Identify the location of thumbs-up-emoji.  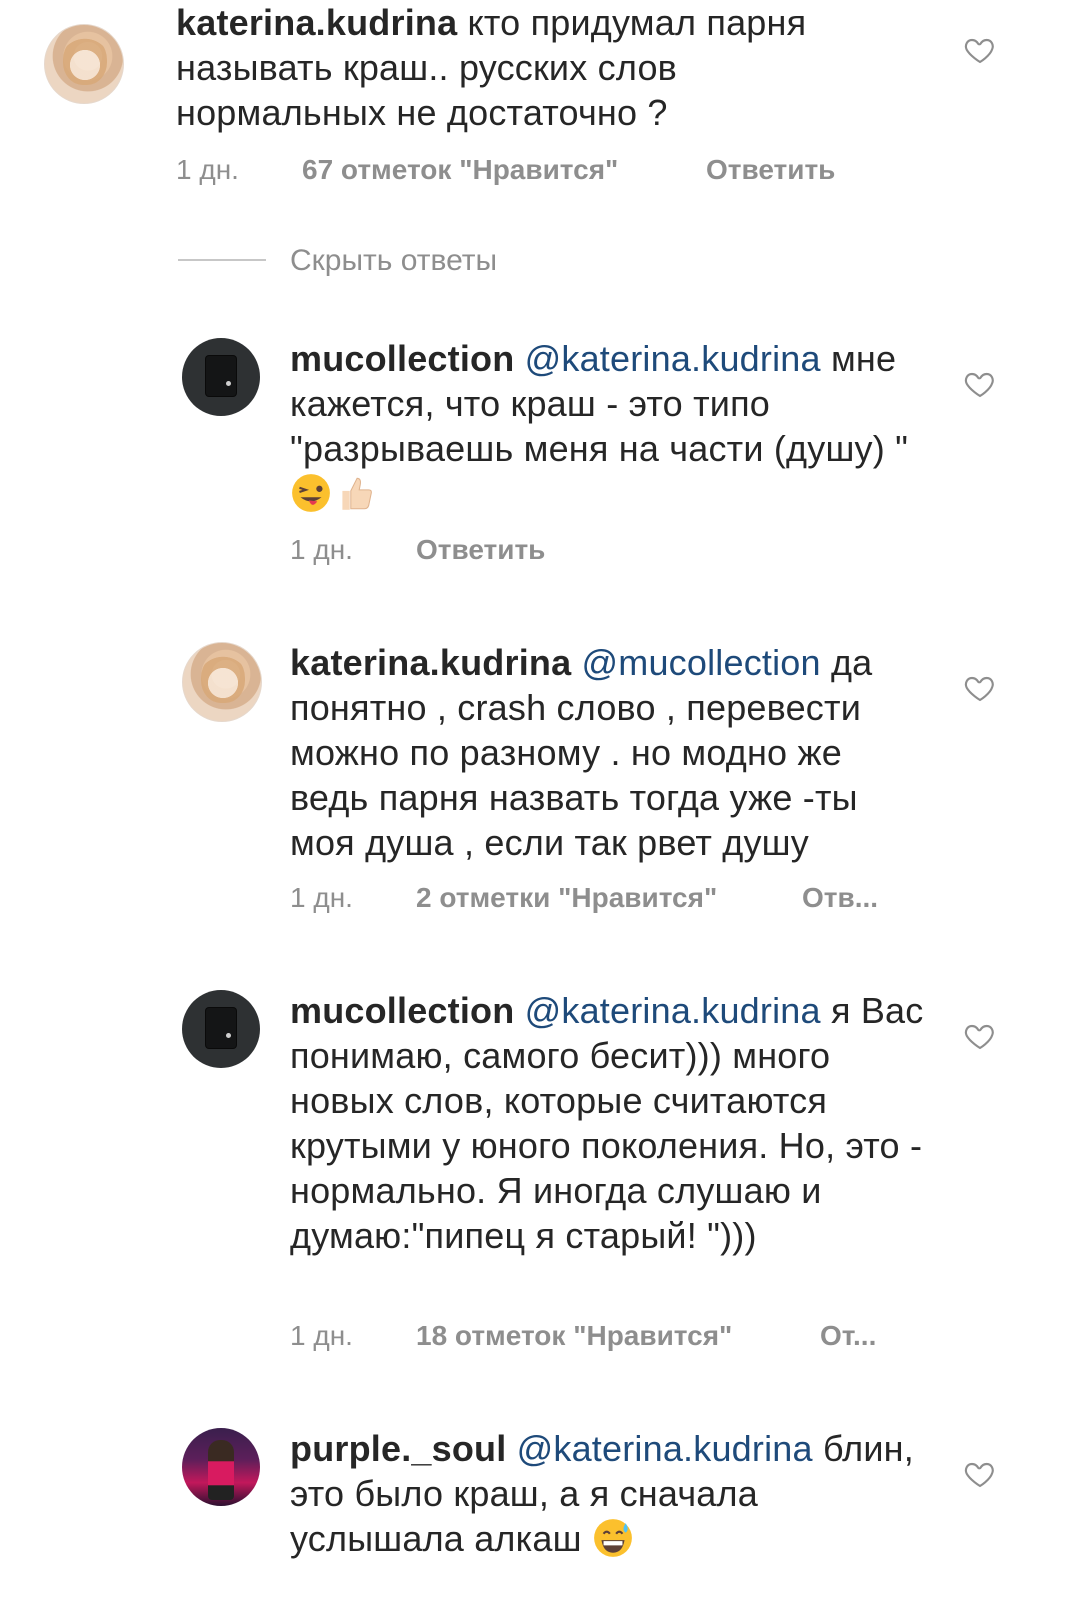
(357, 493).